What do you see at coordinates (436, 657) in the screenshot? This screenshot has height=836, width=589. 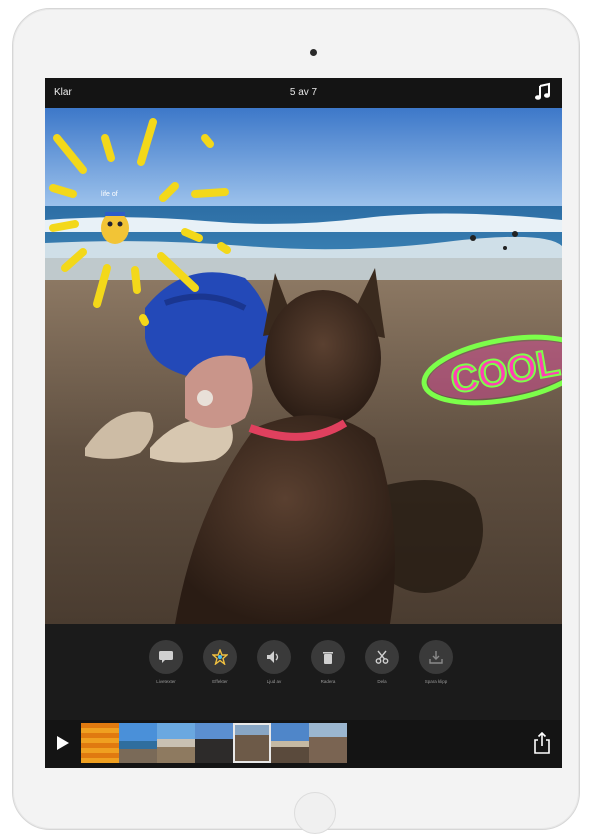 I see `download-icon` at bounding box center [436, 657].